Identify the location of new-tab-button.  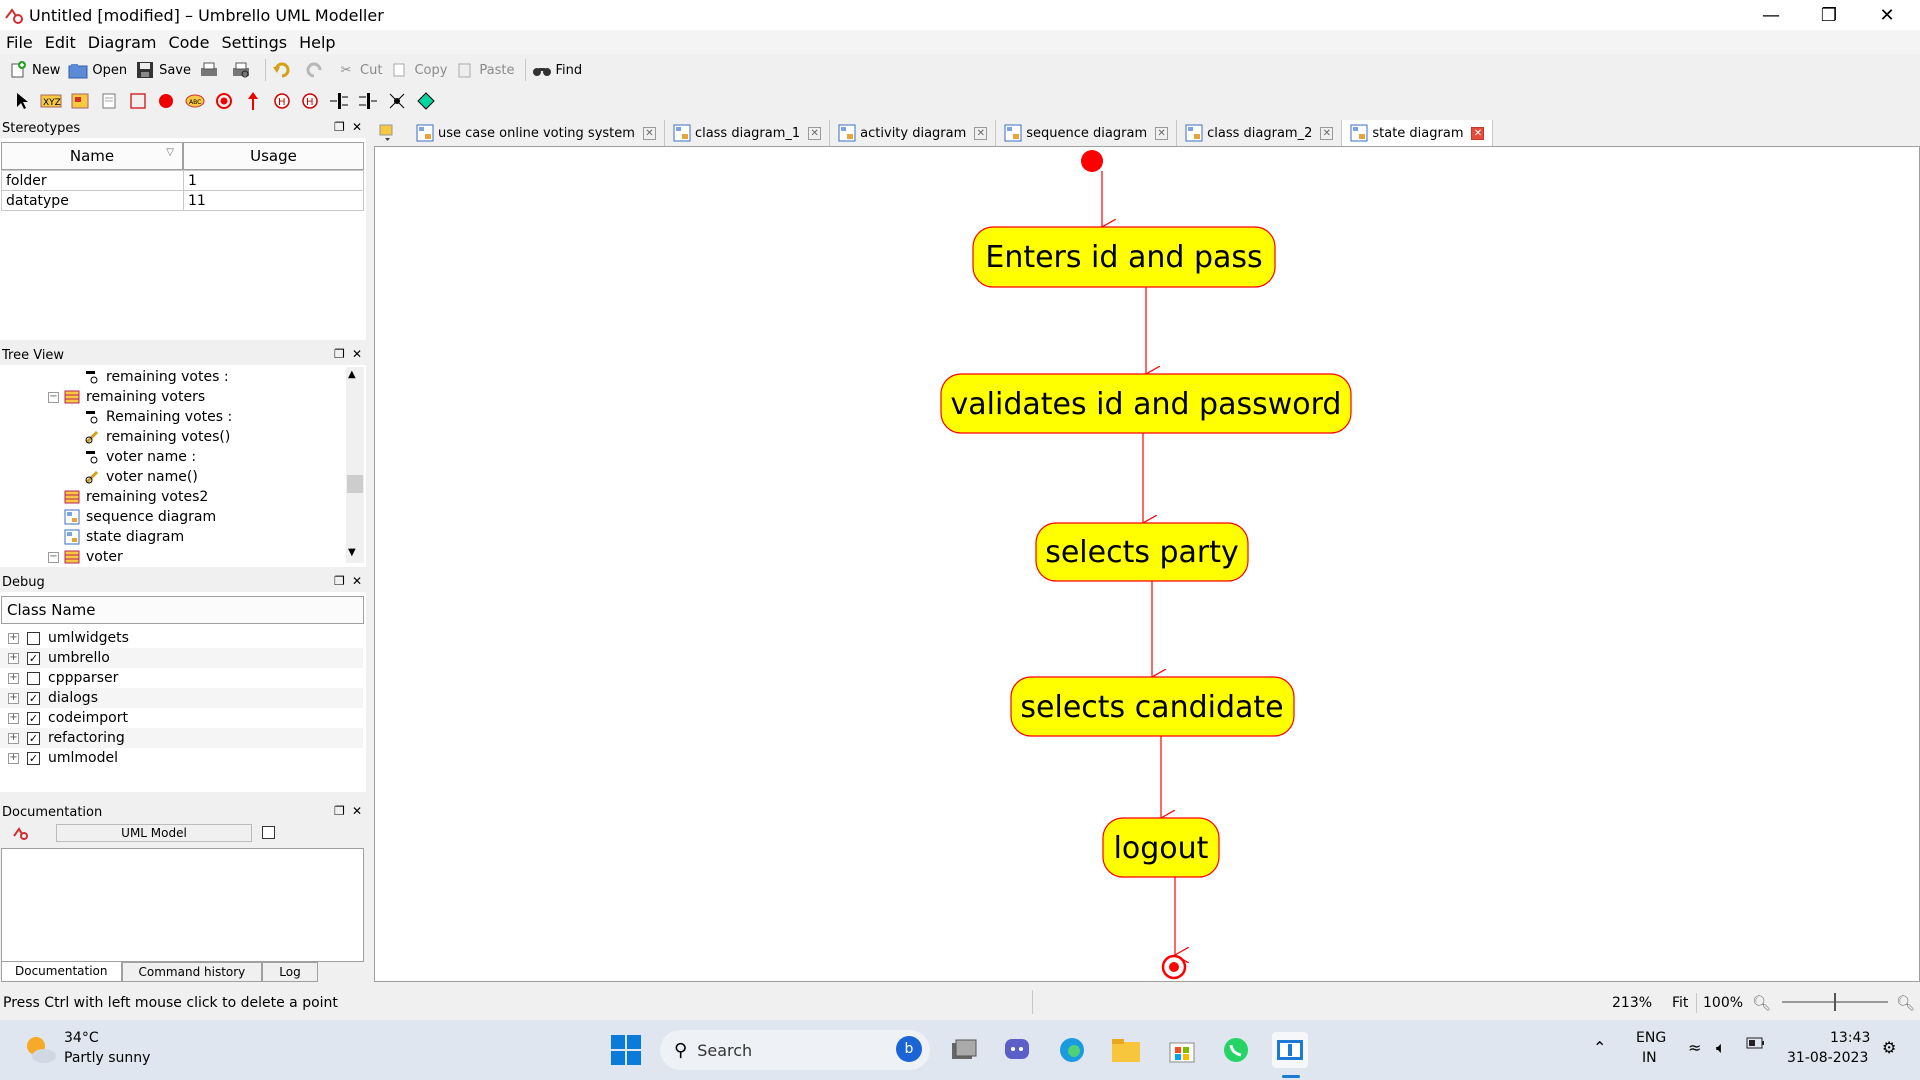
(388, 132).